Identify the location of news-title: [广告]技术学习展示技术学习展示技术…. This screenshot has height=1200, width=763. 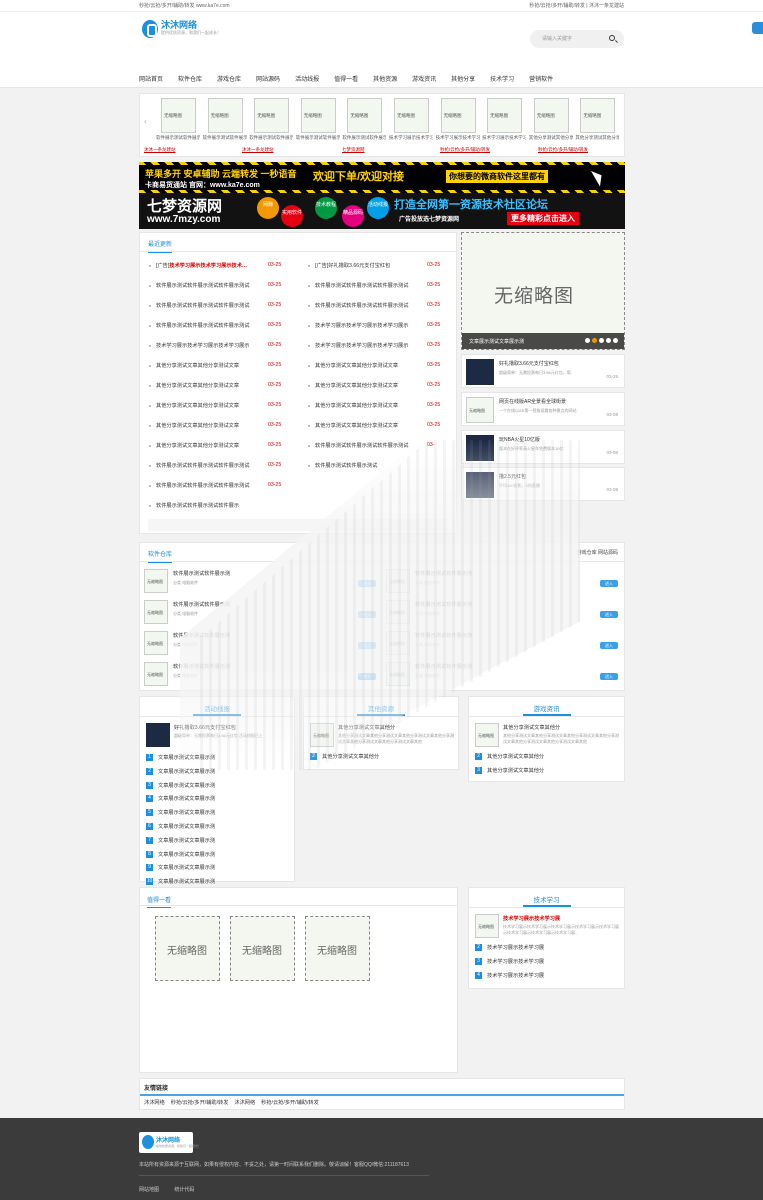
(208, 265).